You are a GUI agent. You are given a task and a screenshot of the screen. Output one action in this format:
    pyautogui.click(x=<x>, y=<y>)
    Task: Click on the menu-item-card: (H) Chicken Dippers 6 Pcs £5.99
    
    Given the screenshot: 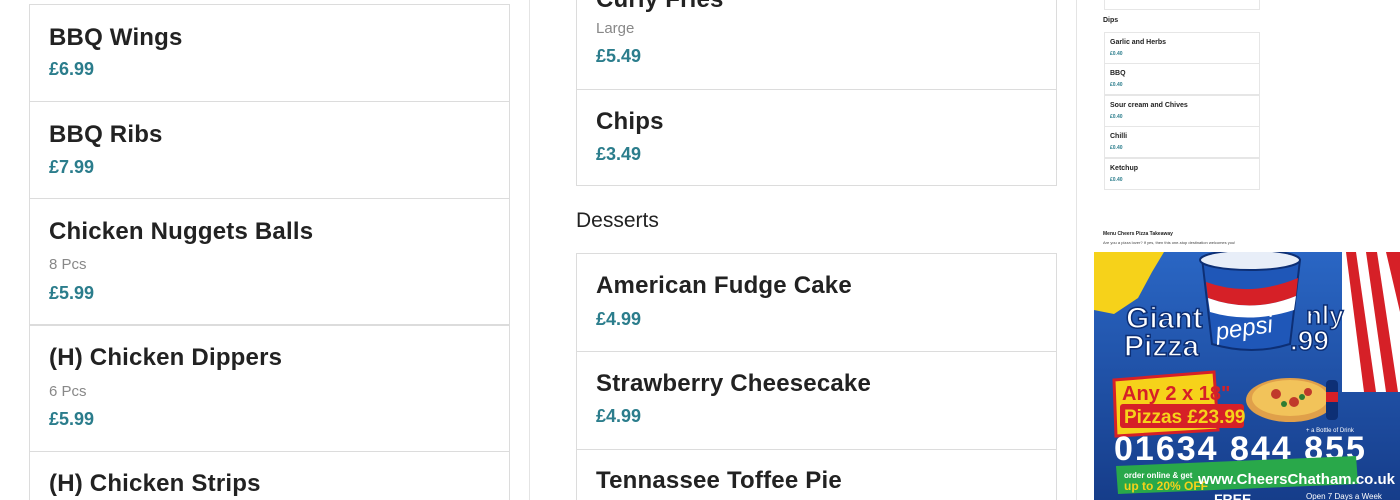 What is the action you would take?
    pyautogui.click(x=269, y=388)
    